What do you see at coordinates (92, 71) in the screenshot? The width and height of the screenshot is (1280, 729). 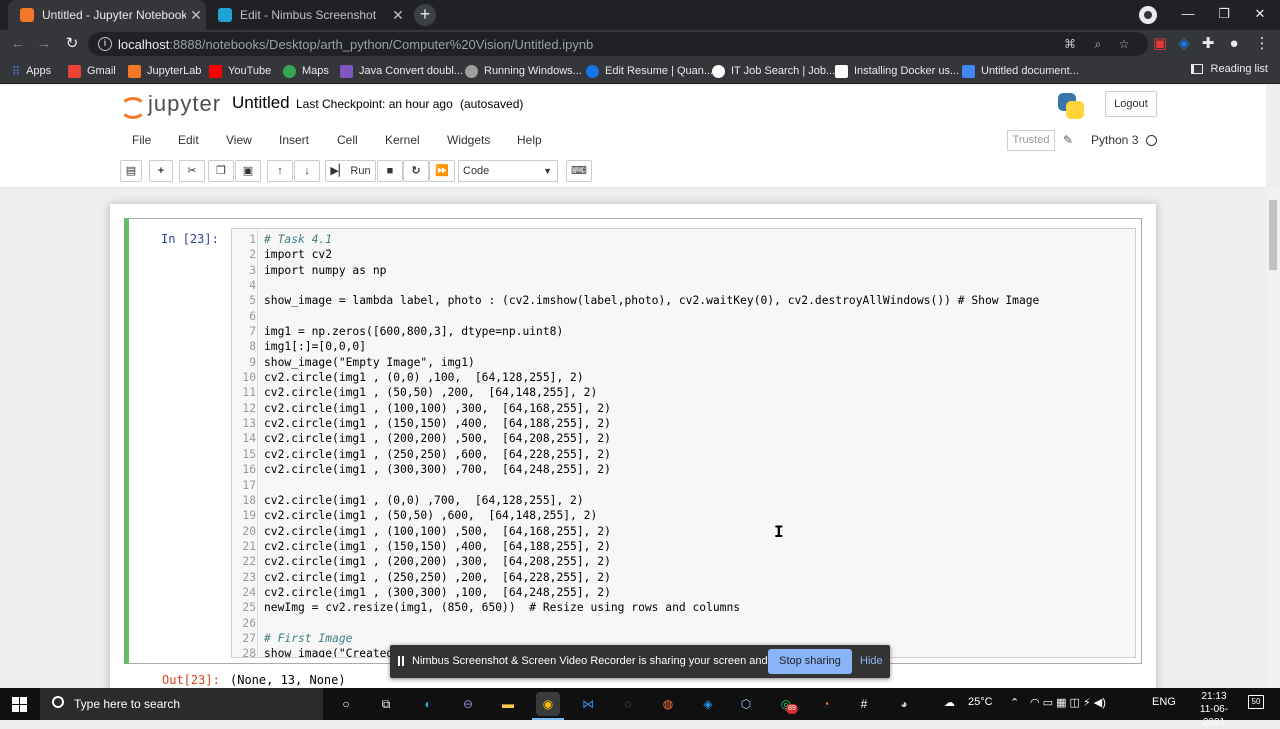 I see `bookmark-gmail: Gmail` at bounding box center [92, 71].